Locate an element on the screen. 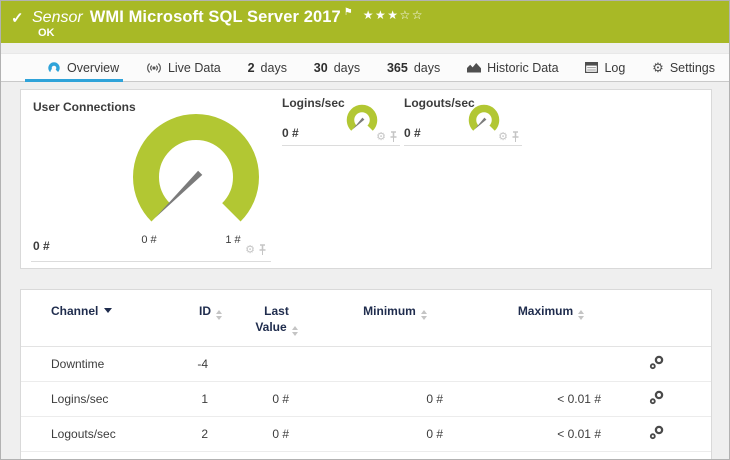  logouts-gauge is located at coordinates (484, 117).